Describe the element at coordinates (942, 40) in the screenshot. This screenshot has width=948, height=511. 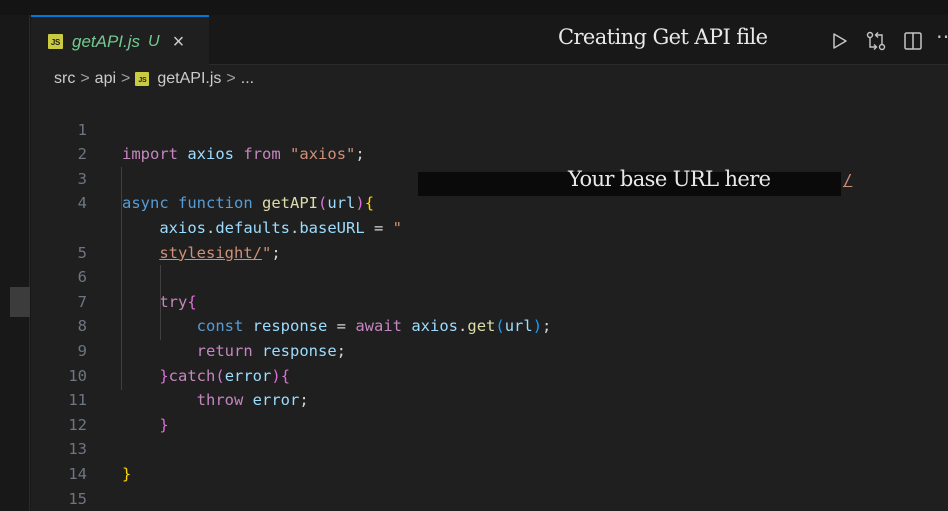
I see `more-actions-icon: ⋯` at that location.